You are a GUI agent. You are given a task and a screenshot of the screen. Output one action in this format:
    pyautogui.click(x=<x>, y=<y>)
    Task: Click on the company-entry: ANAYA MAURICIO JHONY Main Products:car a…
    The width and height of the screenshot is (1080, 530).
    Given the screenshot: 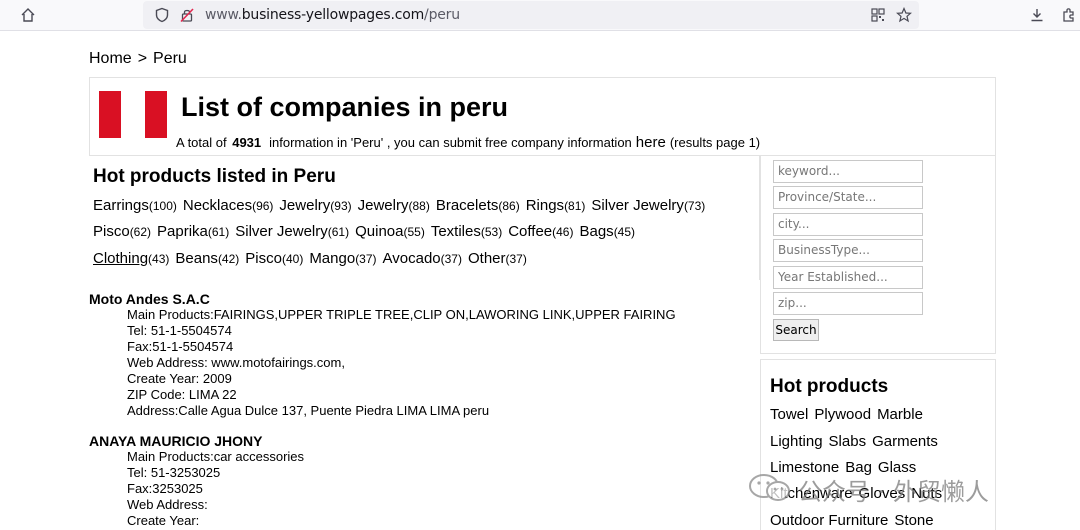 What is the action you would take?
    pyautogui.click(x=196, y=481)
    